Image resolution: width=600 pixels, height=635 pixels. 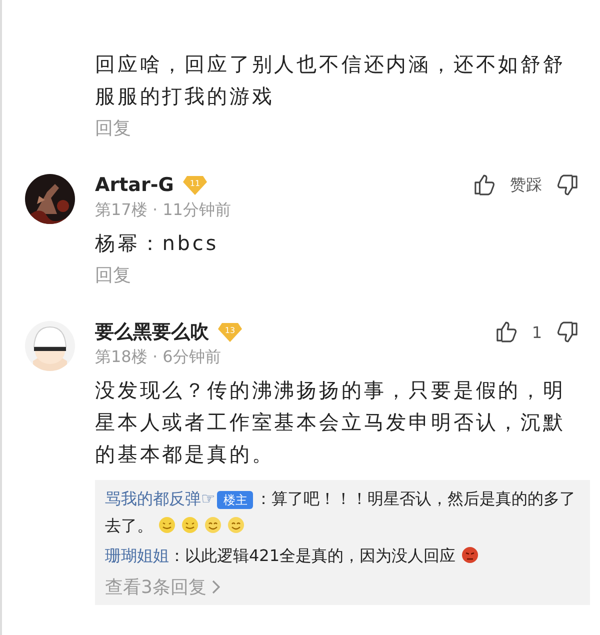 What do you see at coordinates (526, 185) in the screenshot?
I see `vote-count: 赞踩` at bounding box center [526, 185].